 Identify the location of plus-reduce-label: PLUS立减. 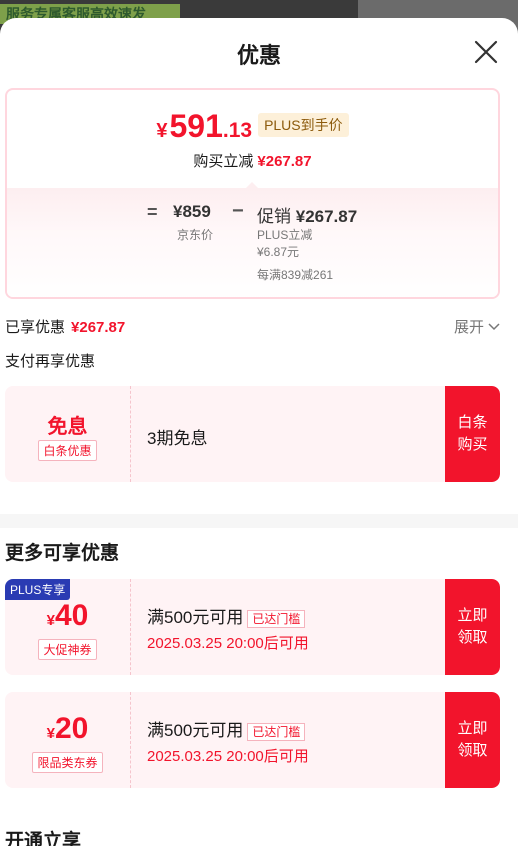
(285, 235).